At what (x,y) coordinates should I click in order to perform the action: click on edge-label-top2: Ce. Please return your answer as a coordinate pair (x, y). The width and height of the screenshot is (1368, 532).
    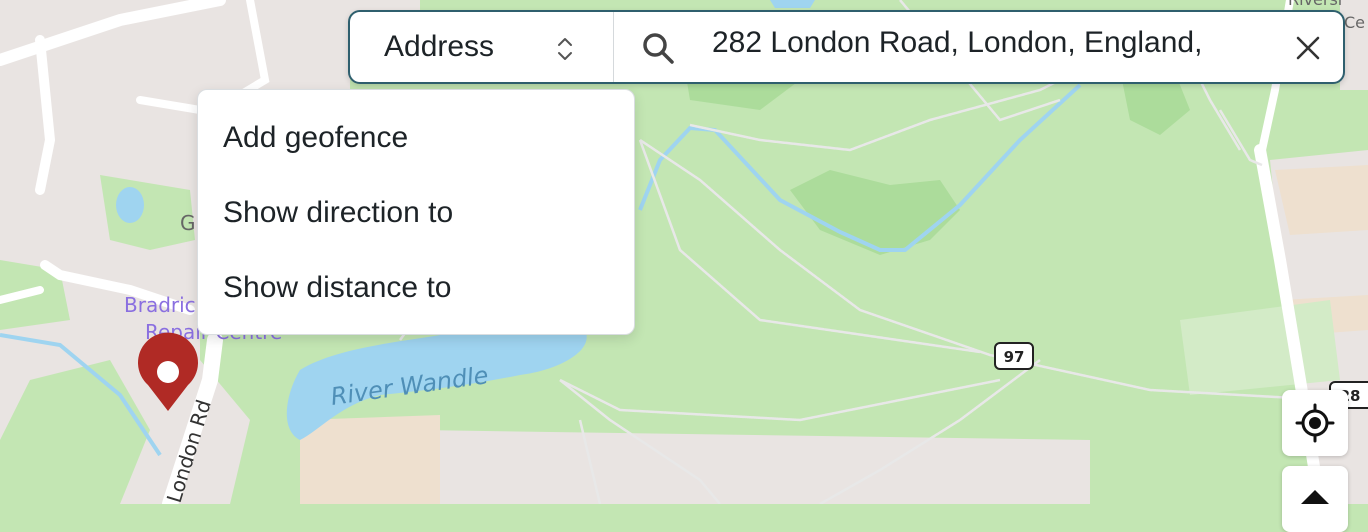
    Looking at the image, I should click on (1354, 22).